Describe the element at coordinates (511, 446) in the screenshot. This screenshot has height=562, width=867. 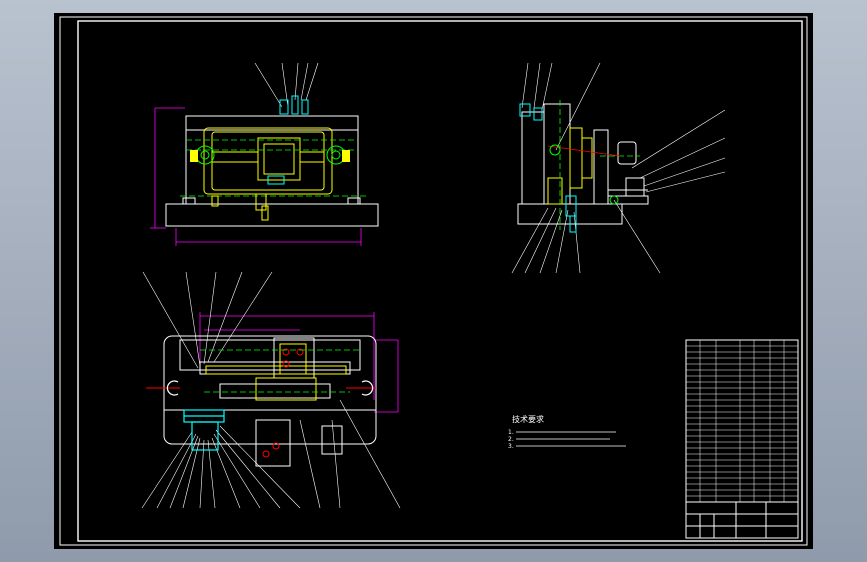
I see `tech-note-line: 3.` at that location.